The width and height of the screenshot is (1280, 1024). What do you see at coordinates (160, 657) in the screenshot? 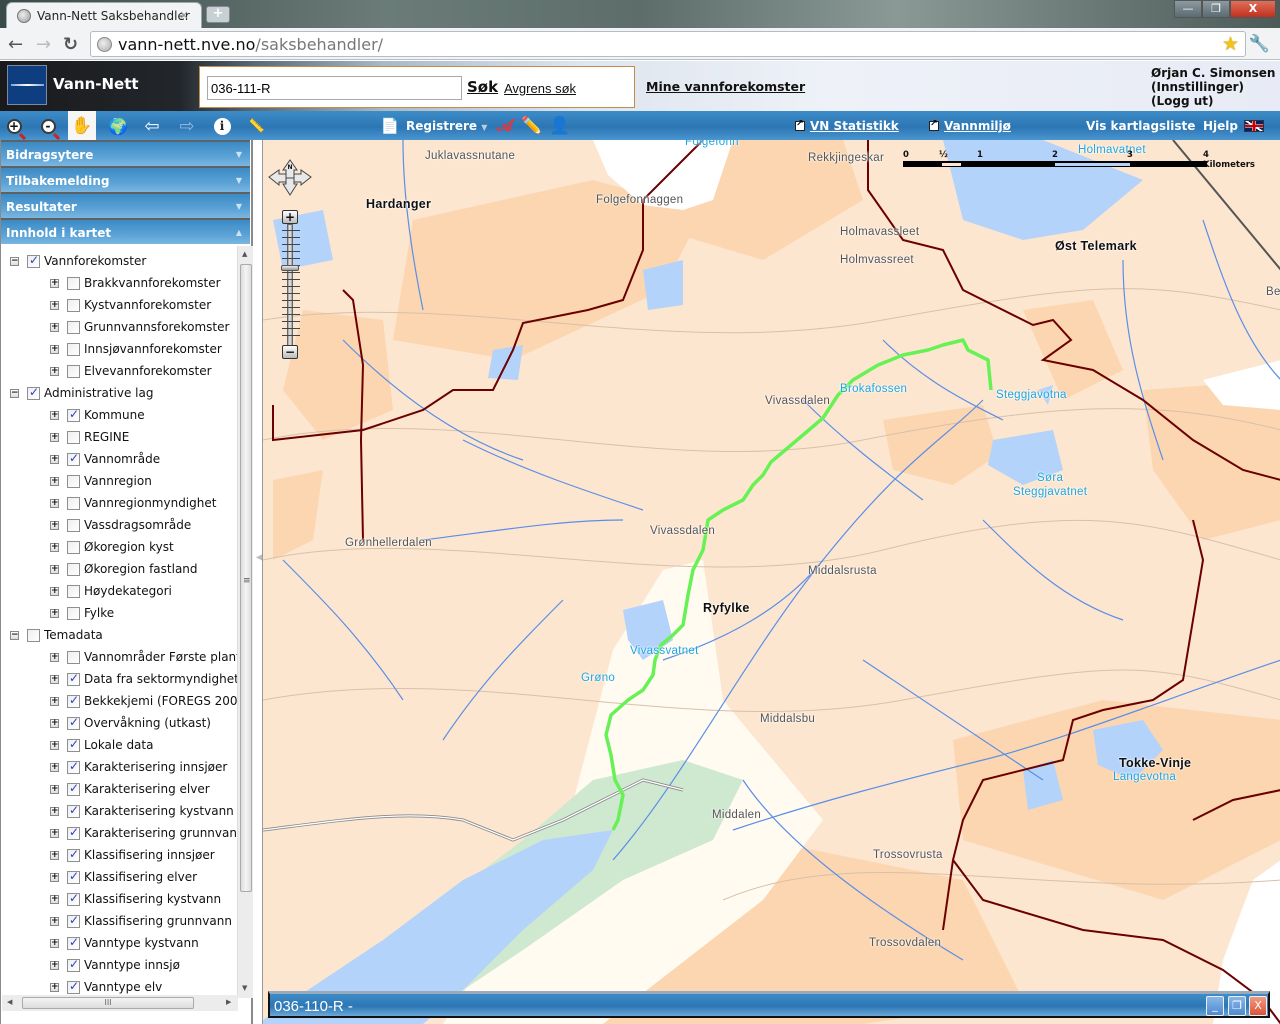
I see `layer-label: Vannområder Første planfase` at bounding box center [160, 657].